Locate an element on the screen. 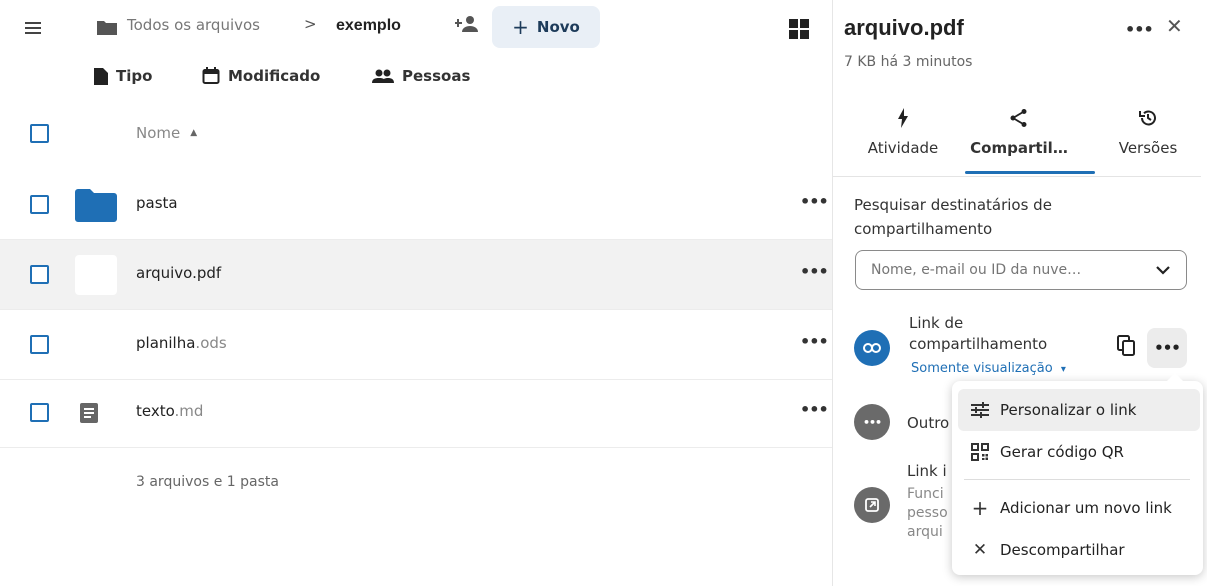 The image size is (1207, 586). sort-ascending-icon: ▲ is located at coordinates (194, 133).